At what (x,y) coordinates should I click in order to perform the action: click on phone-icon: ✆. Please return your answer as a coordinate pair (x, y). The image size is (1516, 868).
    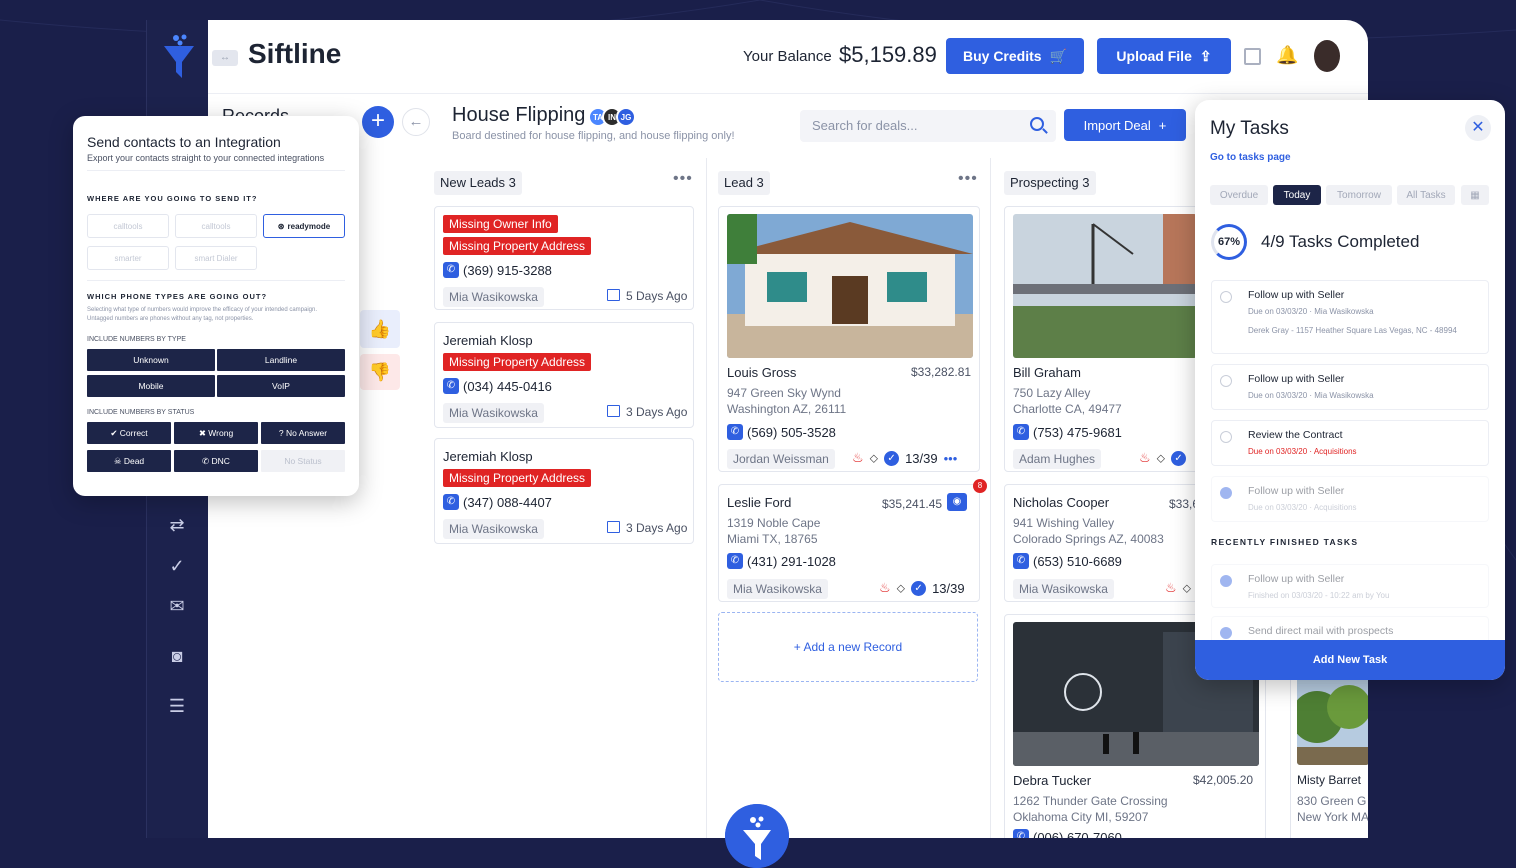
    Looking at the image, I should click on (451, 270).